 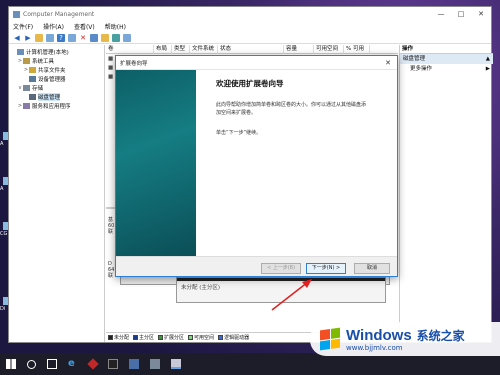 What do you see at coordinates (105, 37) in the screenshot?
I see `open-folder-icon` at bounding box center [105, 37].